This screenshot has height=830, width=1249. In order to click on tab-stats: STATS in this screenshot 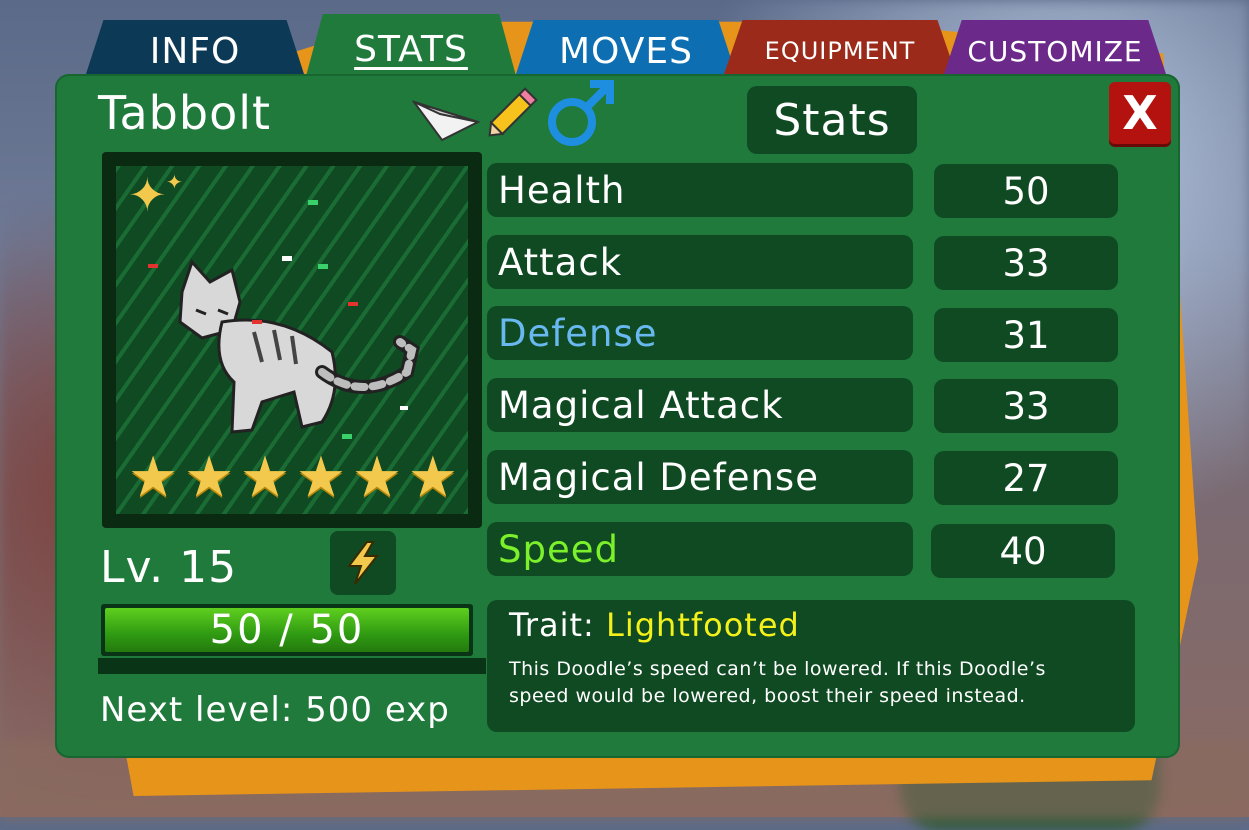, I will do `click(411, 45)`.